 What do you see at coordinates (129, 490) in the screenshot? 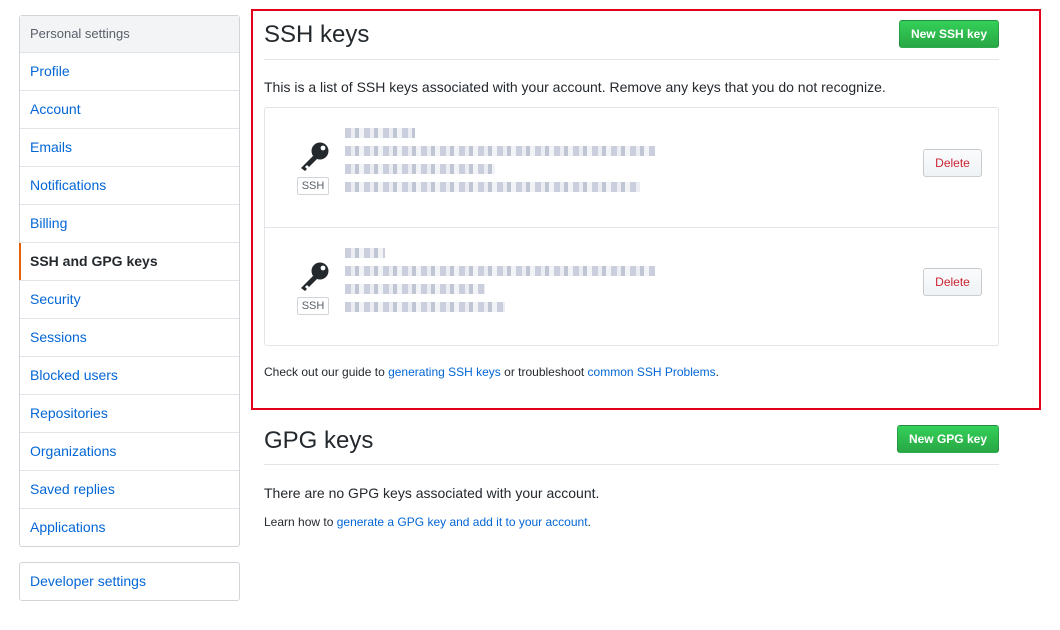
I see `sidebar-item-saved-replies: Saved replies` at bounding box center [129, 490].